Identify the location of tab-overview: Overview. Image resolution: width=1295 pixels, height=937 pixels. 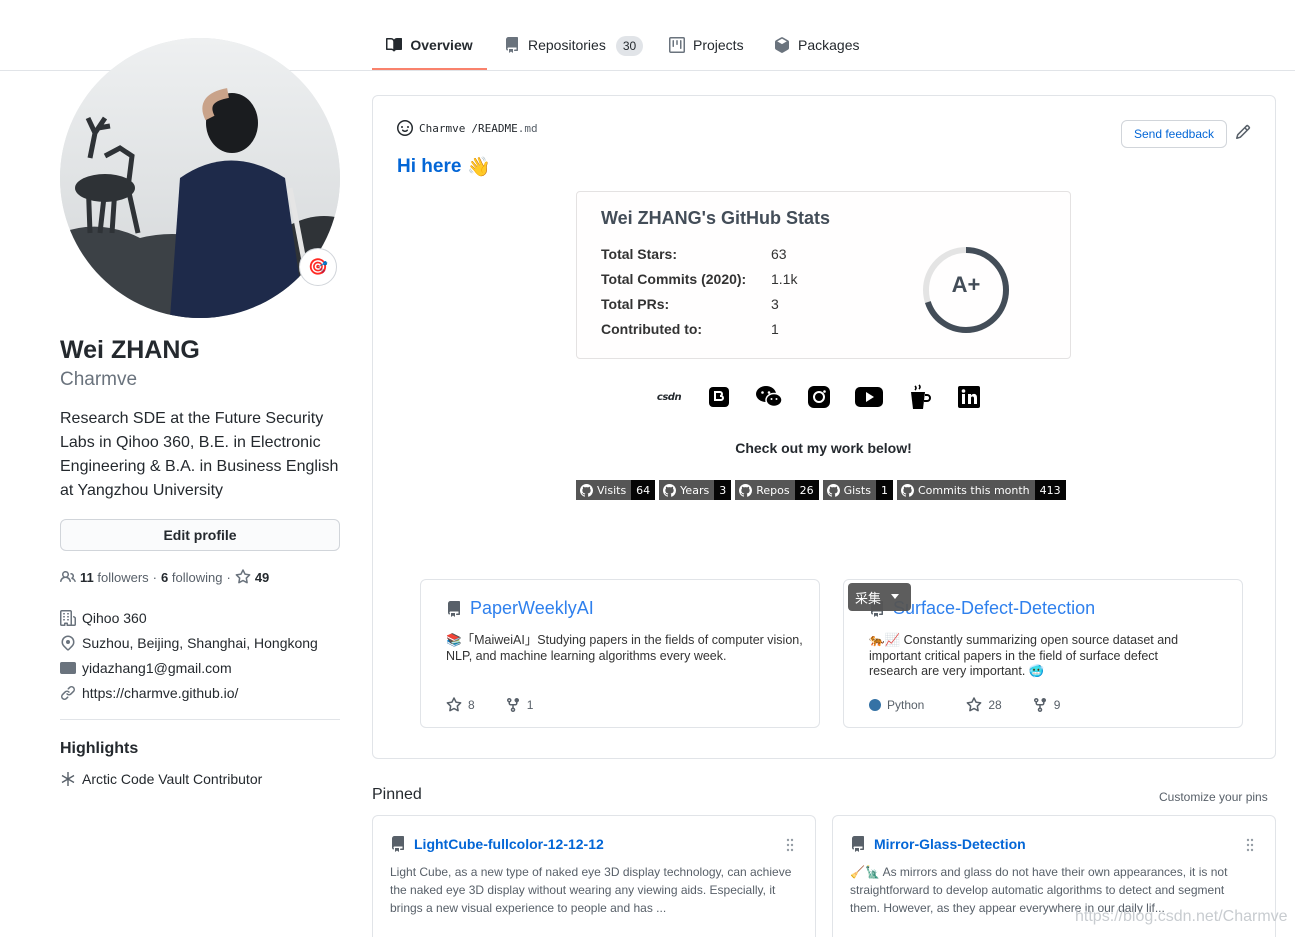
(429, 48).